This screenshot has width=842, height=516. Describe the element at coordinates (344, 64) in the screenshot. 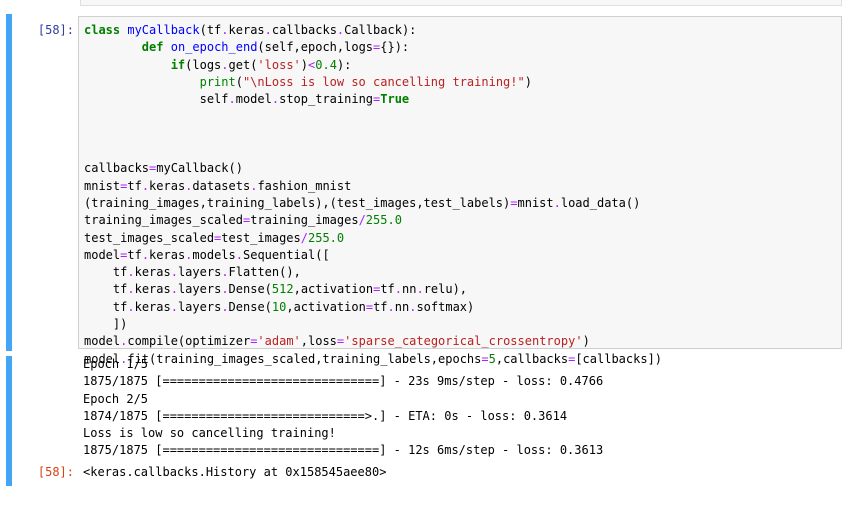

I see `code-token: ):` at that location.